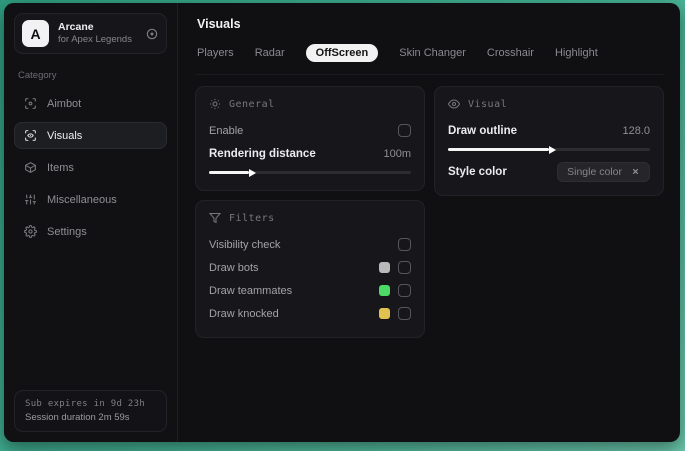  I want to click on visibility-check-label: Visibility check, so click(245, 244).